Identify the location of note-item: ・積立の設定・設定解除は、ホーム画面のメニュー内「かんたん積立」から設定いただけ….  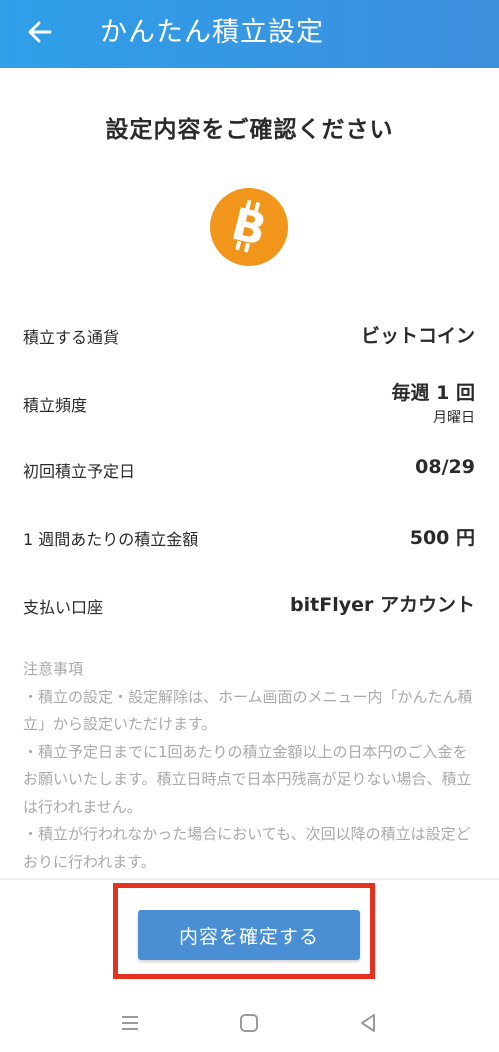
(248, 710).